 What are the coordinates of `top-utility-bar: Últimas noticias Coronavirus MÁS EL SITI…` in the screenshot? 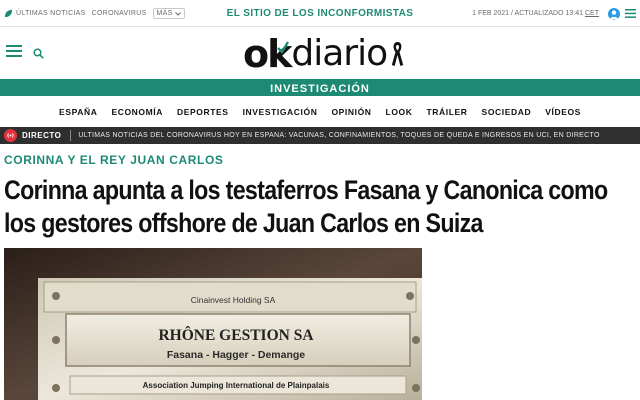 It's located at (320, 13).